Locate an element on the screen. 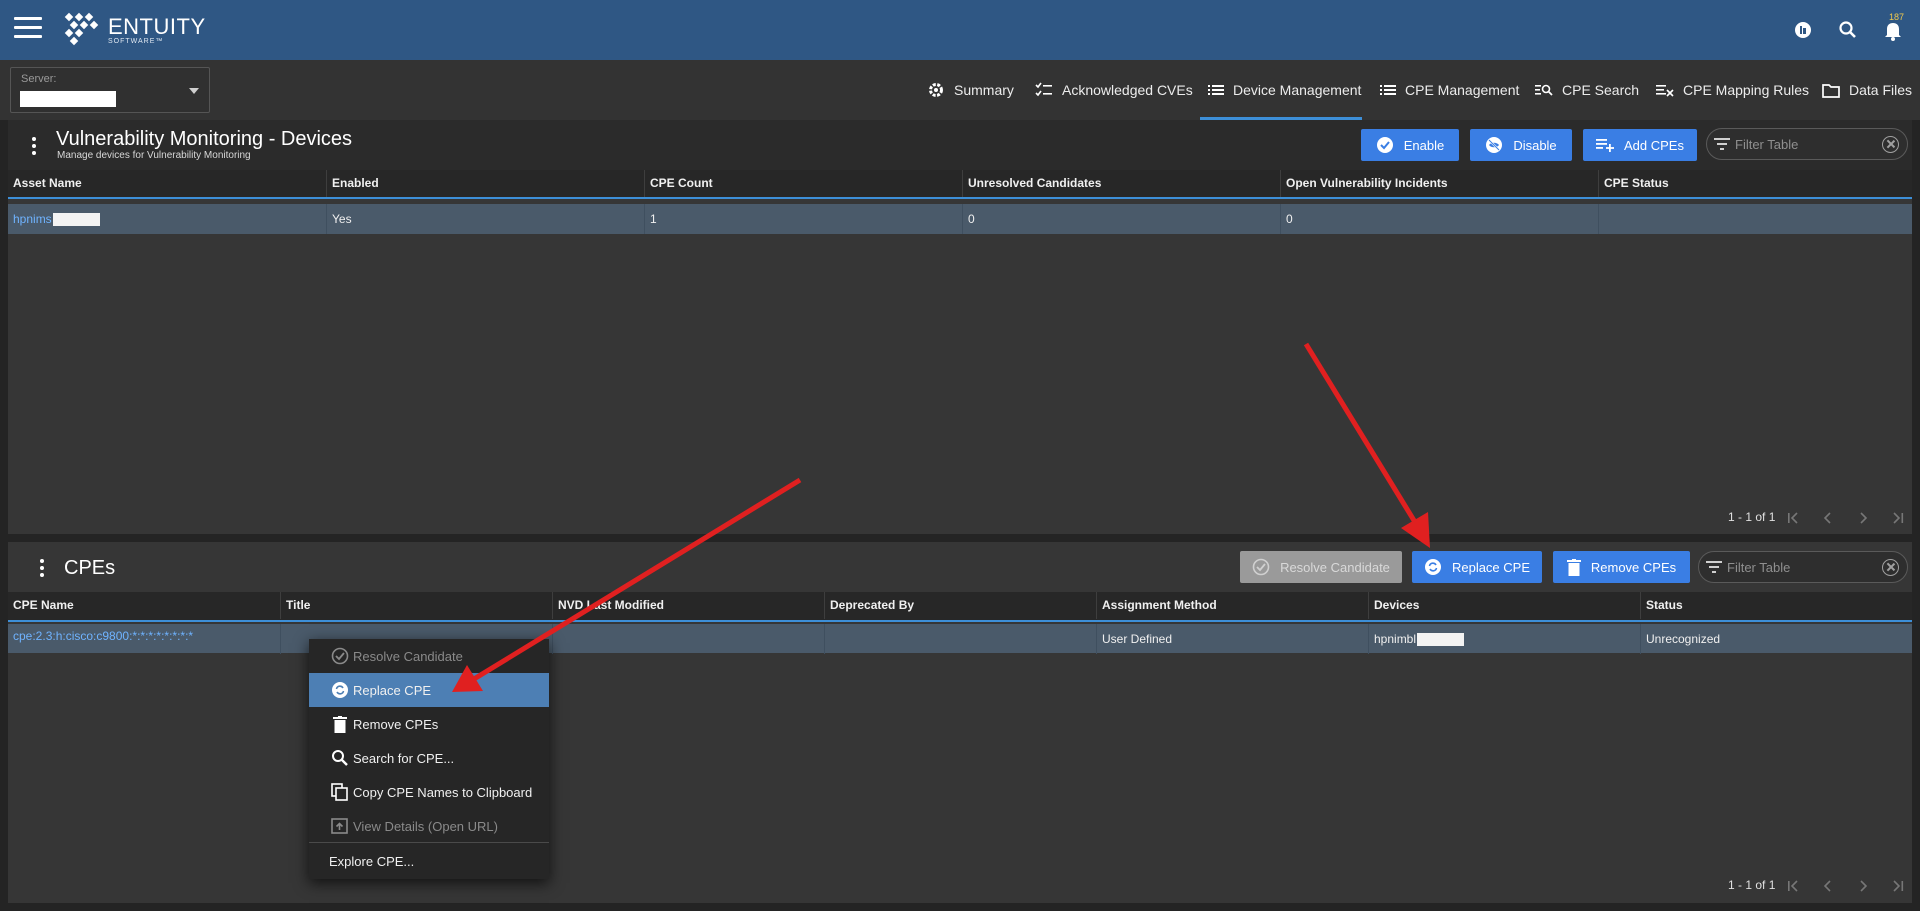  resolve-candidate-button: Resolve Candidate is located at coordinates (1321, 567).